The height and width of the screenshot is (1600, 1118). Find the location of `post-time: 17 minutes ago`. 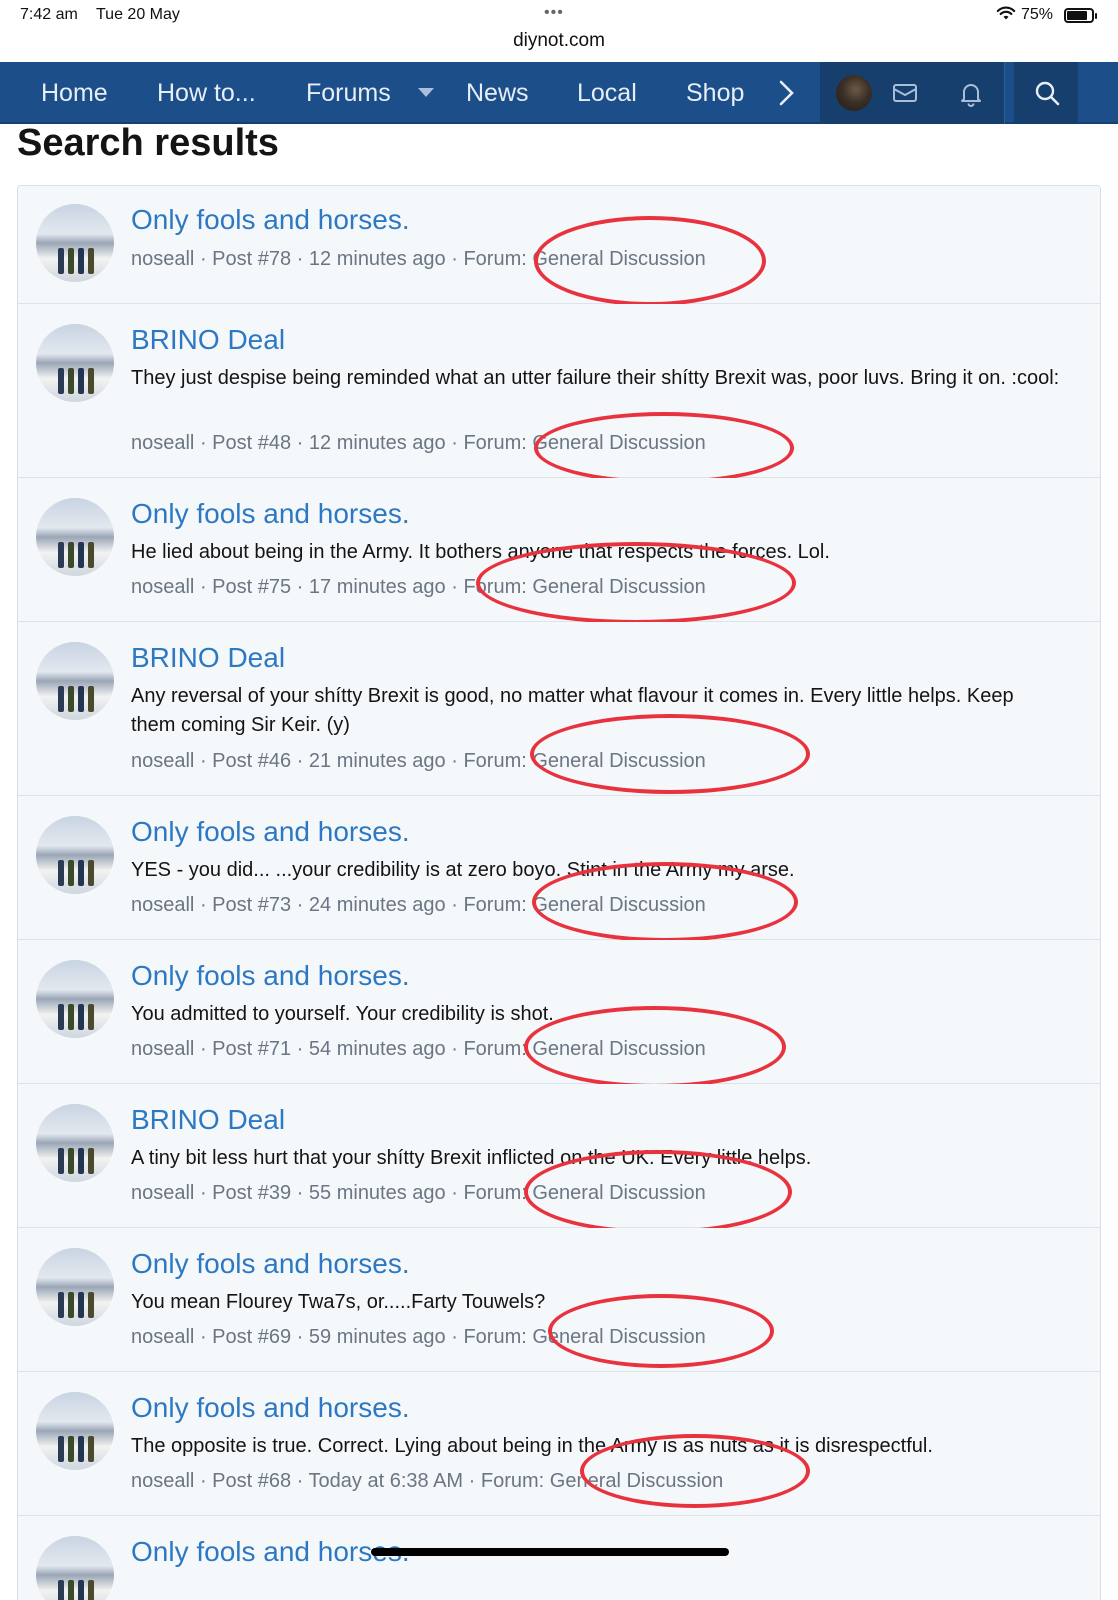

post-time: 17 minutes ago is located at coordinates (377, 587).